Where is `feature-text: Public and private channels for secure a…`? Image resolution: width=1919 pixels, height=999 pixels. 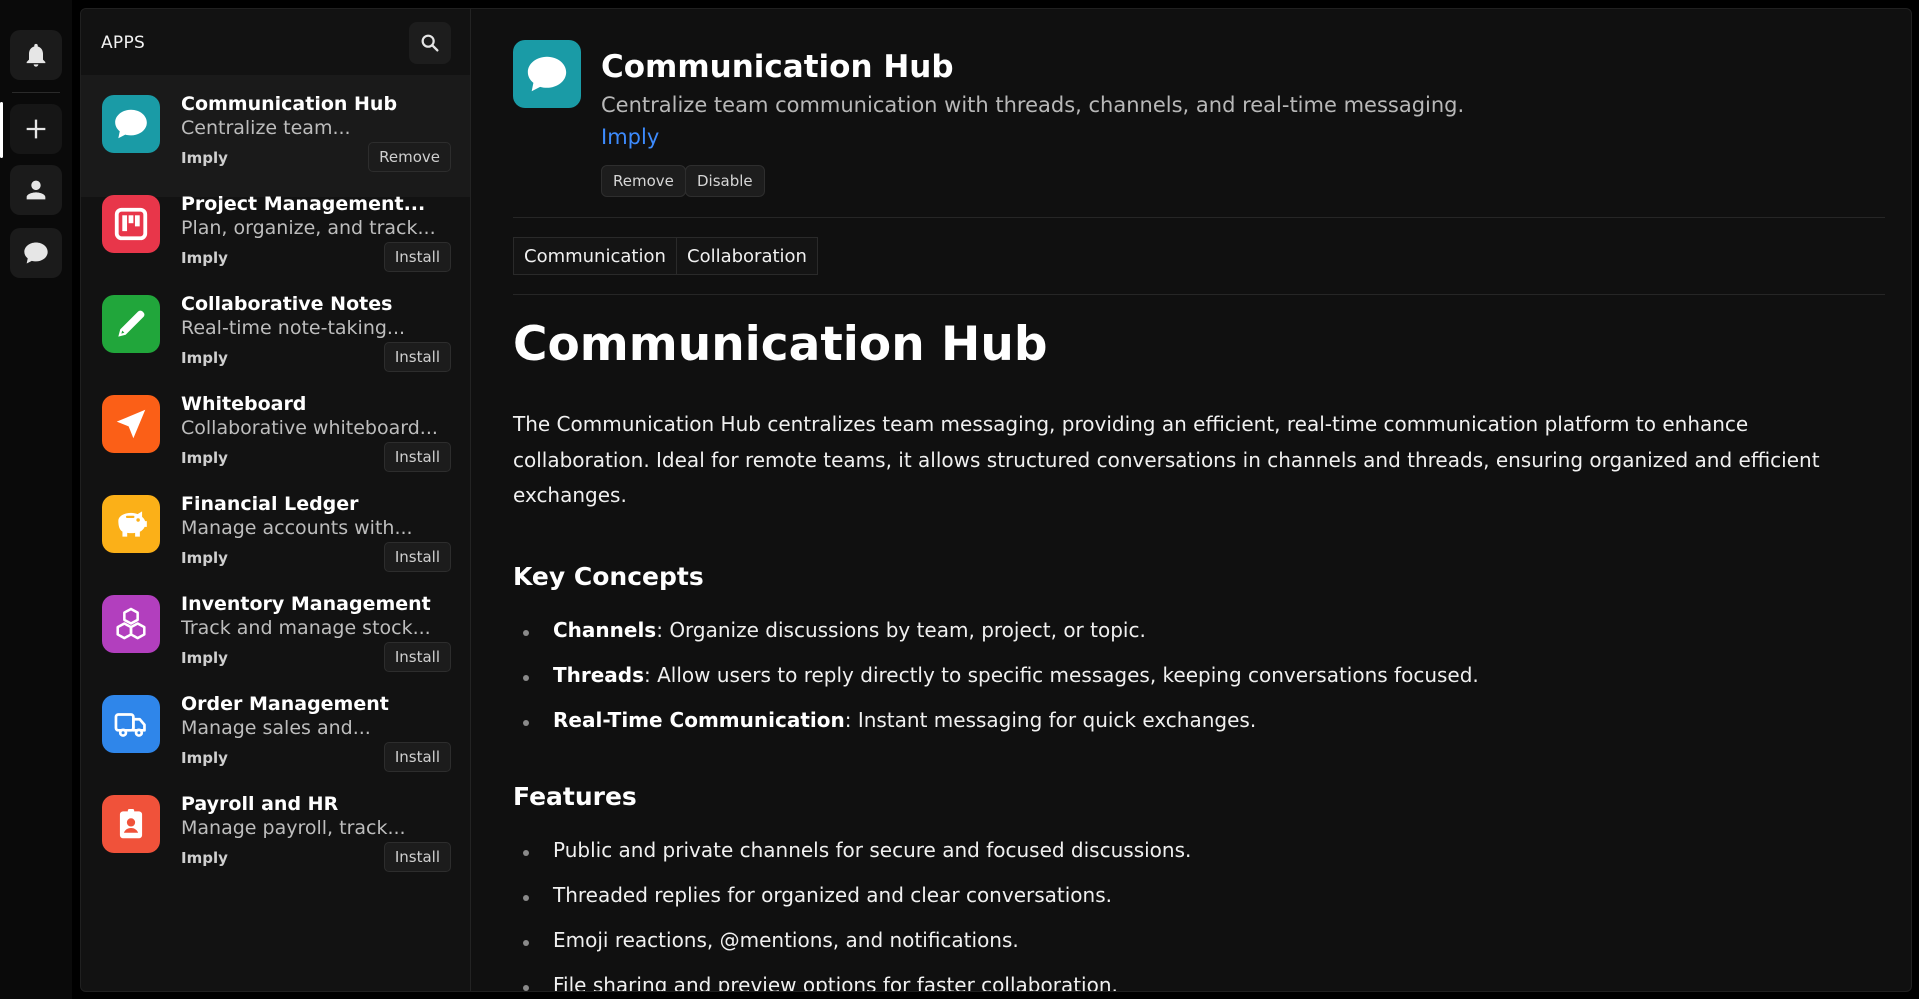 feature-text: Public and private channels for secure a… is located at coordinates (872, 850).